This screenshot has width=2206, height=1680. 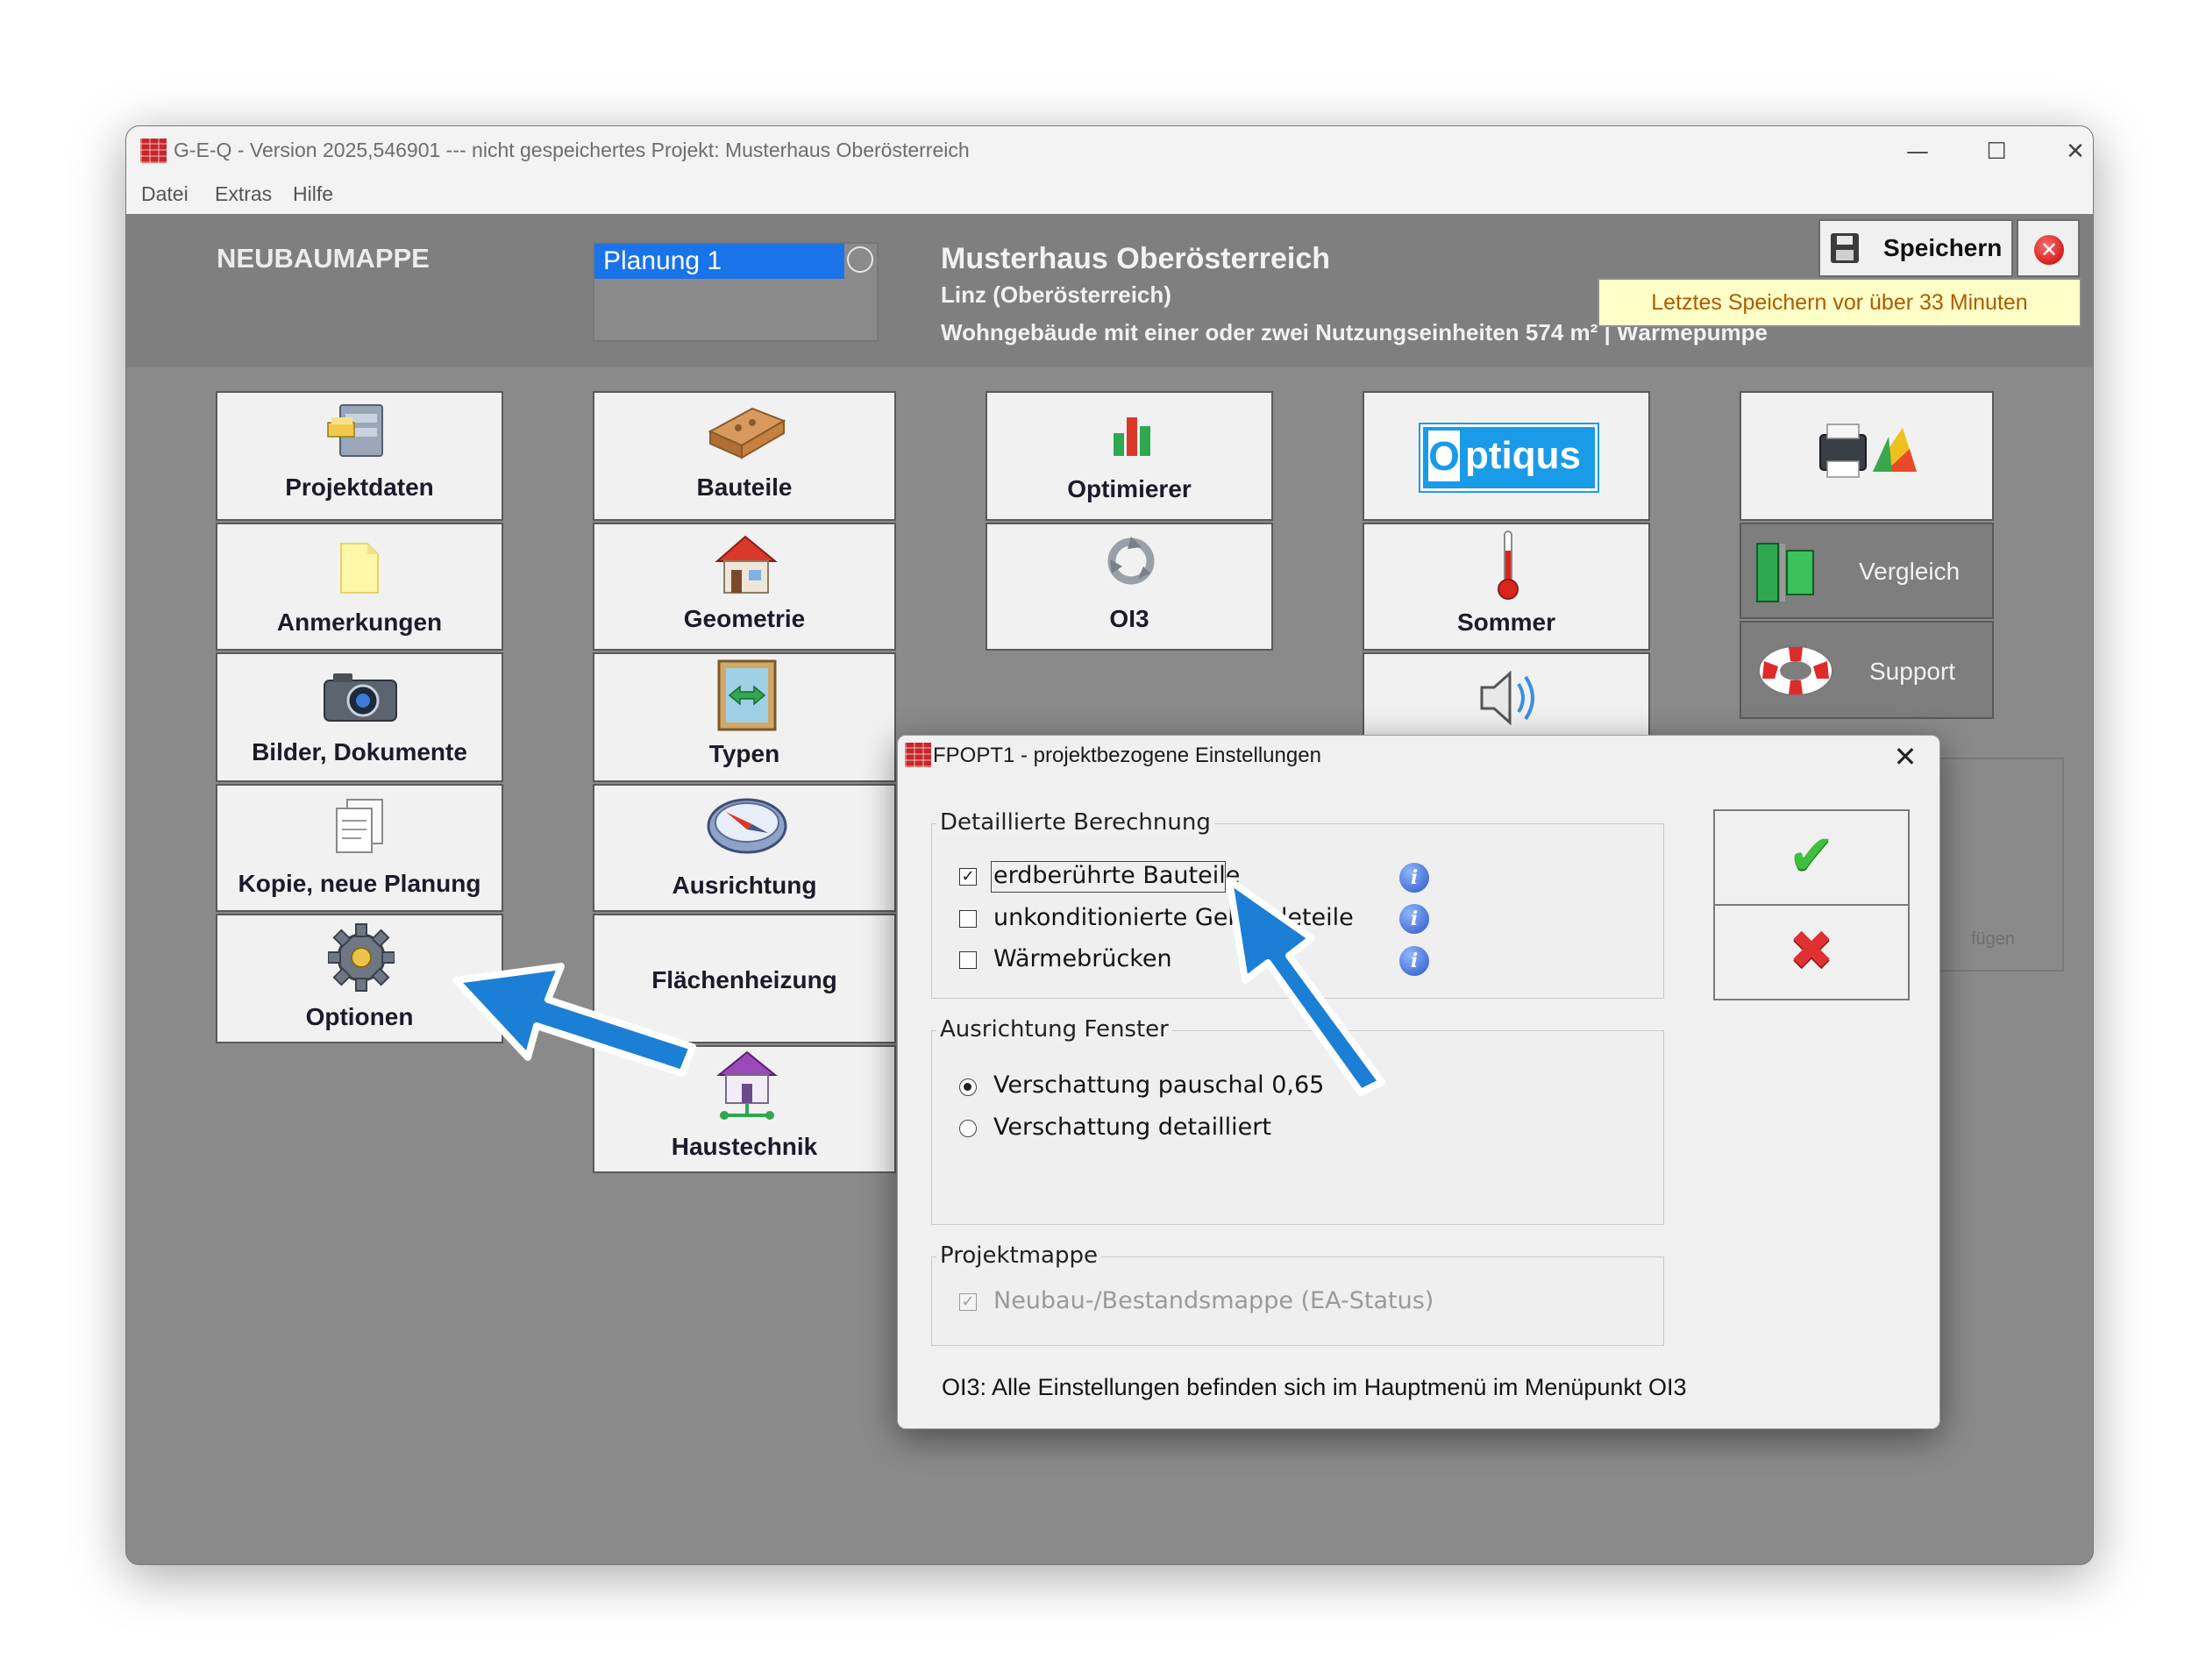 What do you see at coordinates (359, 622) in the screenshot?
I see `tile-label: Anmerkungen` at bounding box center [359, 622].